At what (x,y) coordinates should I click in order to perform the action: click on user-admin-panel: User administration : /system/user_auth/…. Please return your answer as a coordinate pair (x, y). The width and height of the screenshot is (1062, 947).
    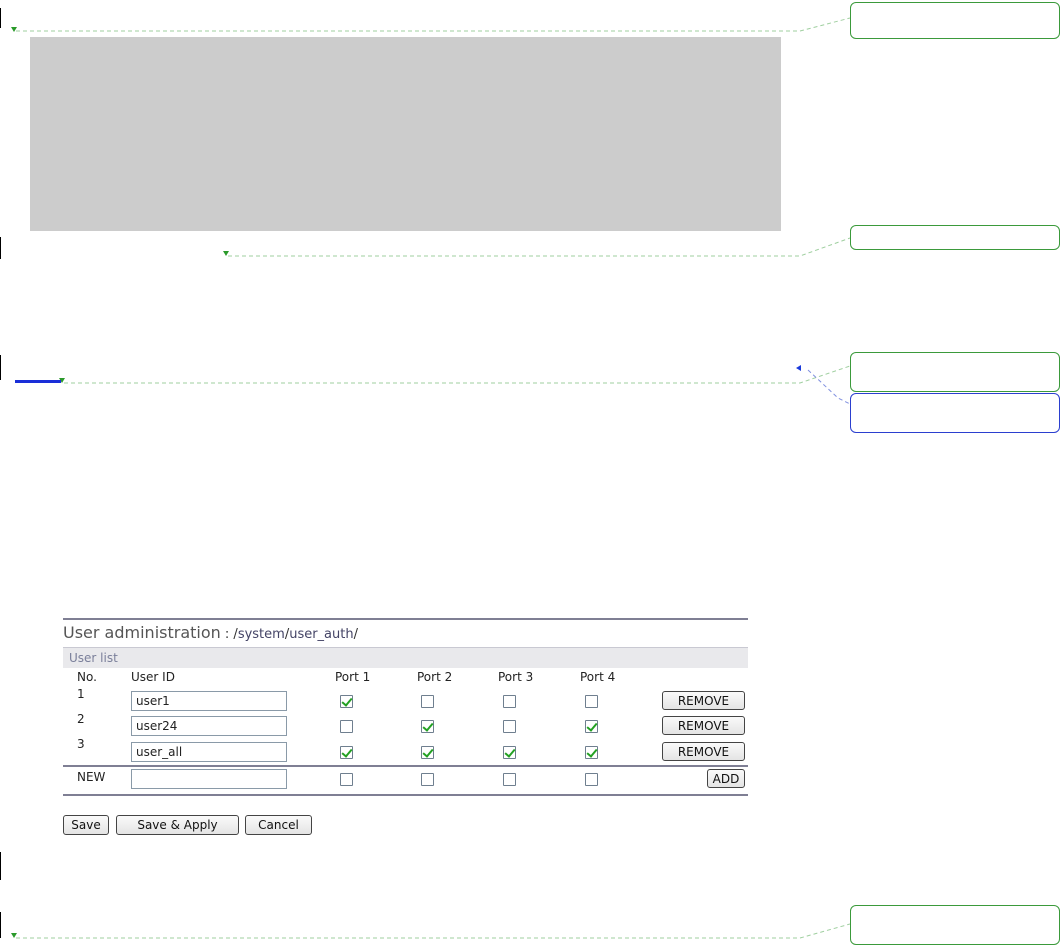
    Looking at the image, I should click on (405, 709).